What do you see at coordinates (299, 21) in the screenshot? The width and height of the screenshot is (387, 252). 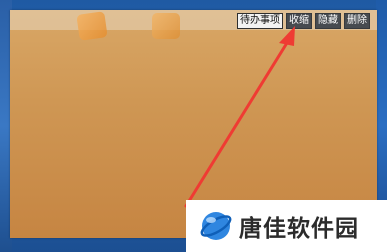 I see `collapse-button: 收缩` at bounding box center [299, 21].